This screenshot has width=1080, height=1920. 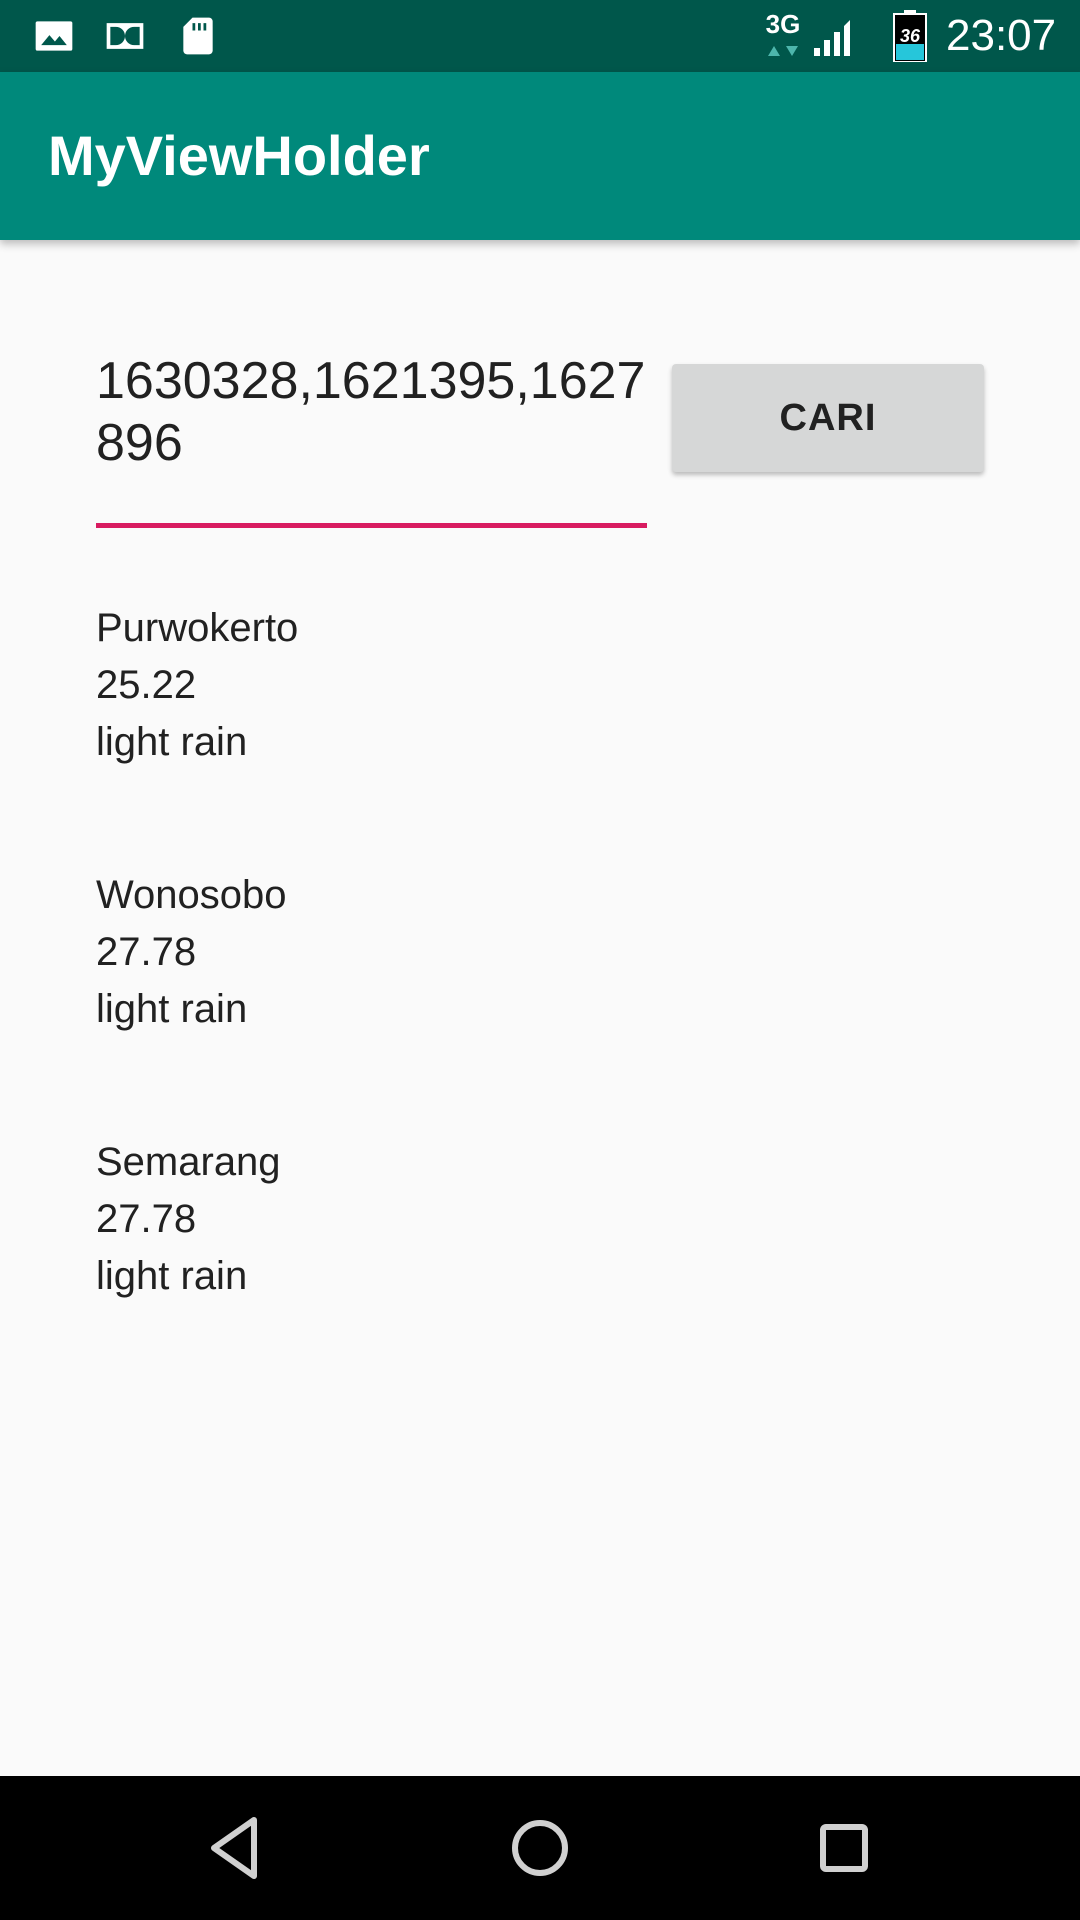 I want to click on city-ids-input: 1630328,1621395,1627896, so click(x=371, y=440).